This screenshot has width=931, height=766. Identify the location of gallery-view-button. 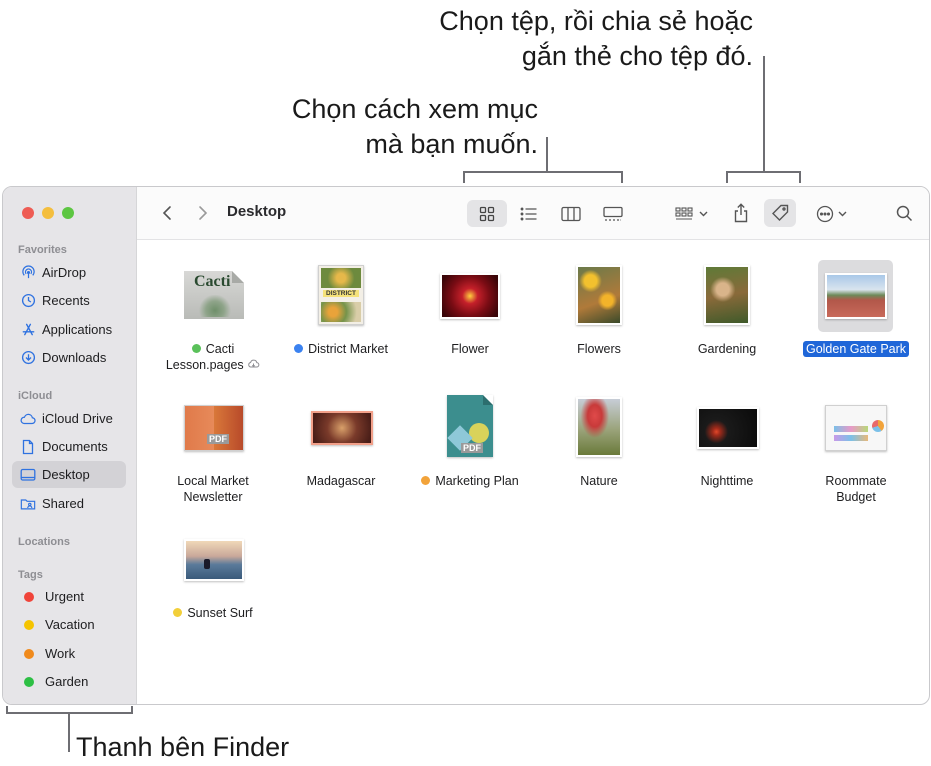
(613, 213).